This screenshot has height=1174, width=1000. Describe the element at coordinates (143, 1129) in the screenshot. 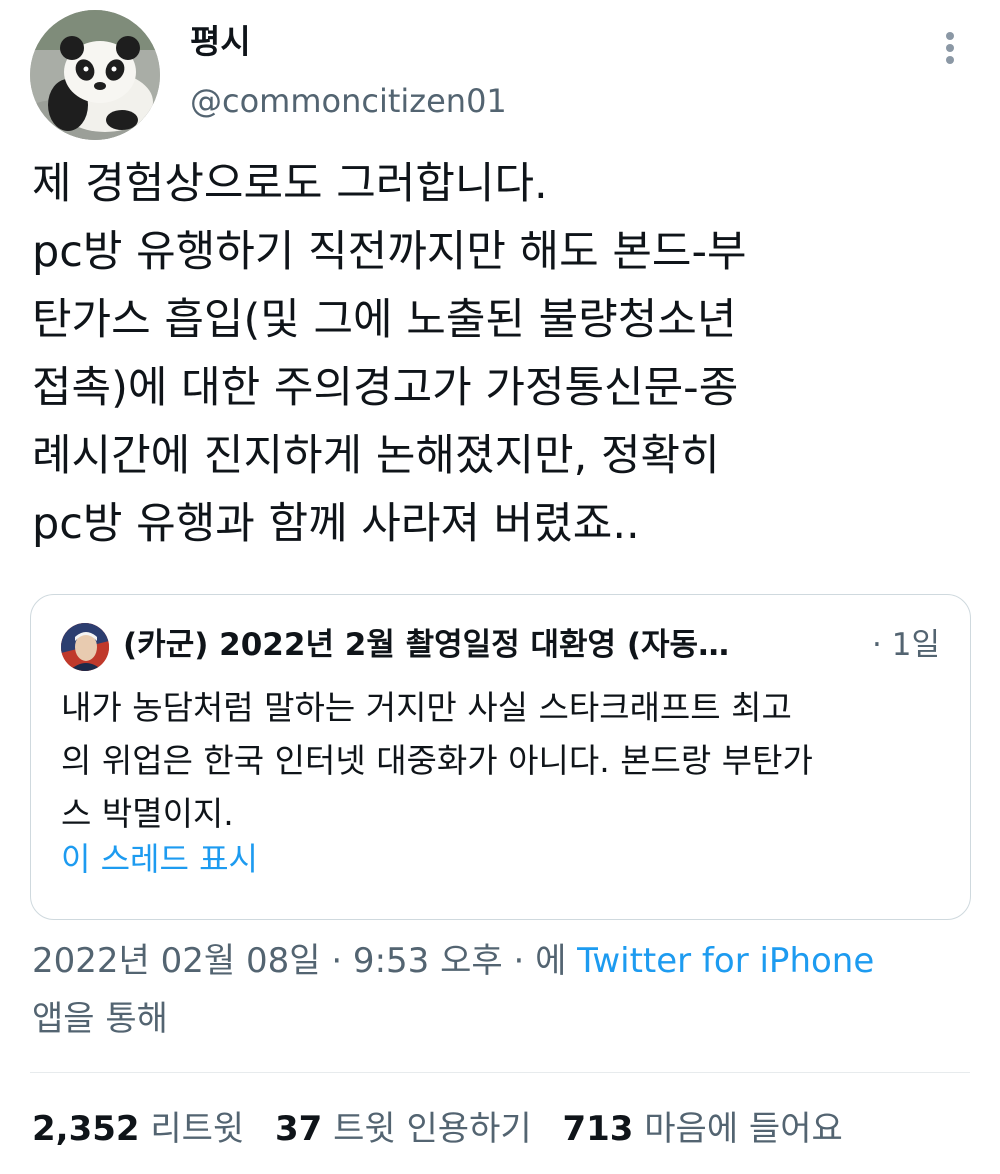

I see `retweets-stat: 2,352 리트윗` at that location.